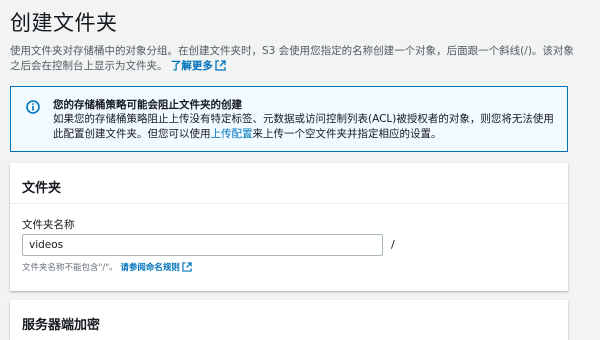 The image size is (600, 340). I want to click on info-title: 您的存储桶策略可能会阻止文件夹的创建, so click(147, 105).